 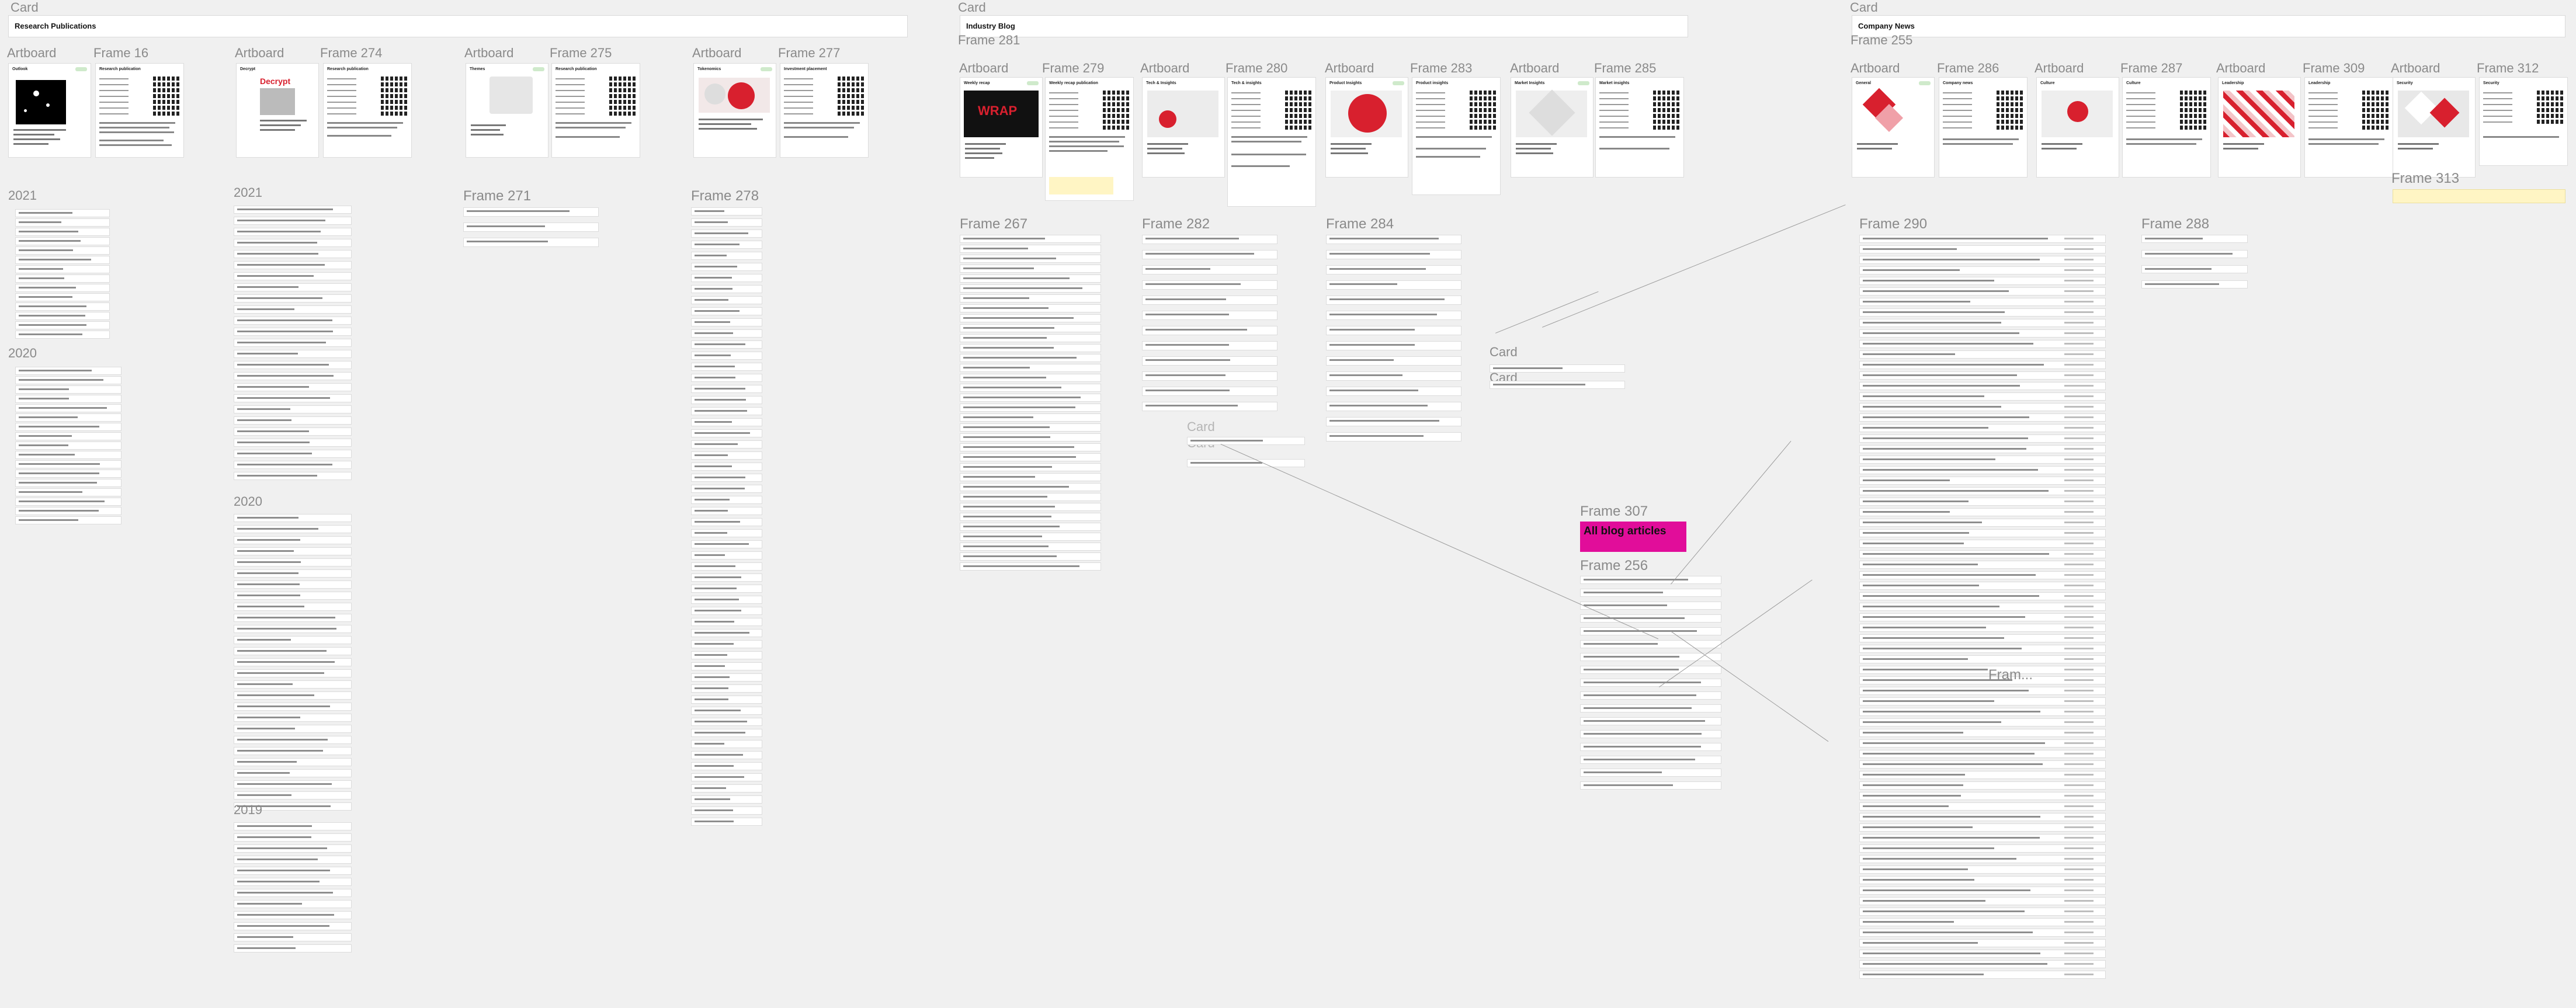 What do you see at coordinates (139, 110) in the screenshot?
I see `frame-16: Research publication` at bounding box center [139, 110].